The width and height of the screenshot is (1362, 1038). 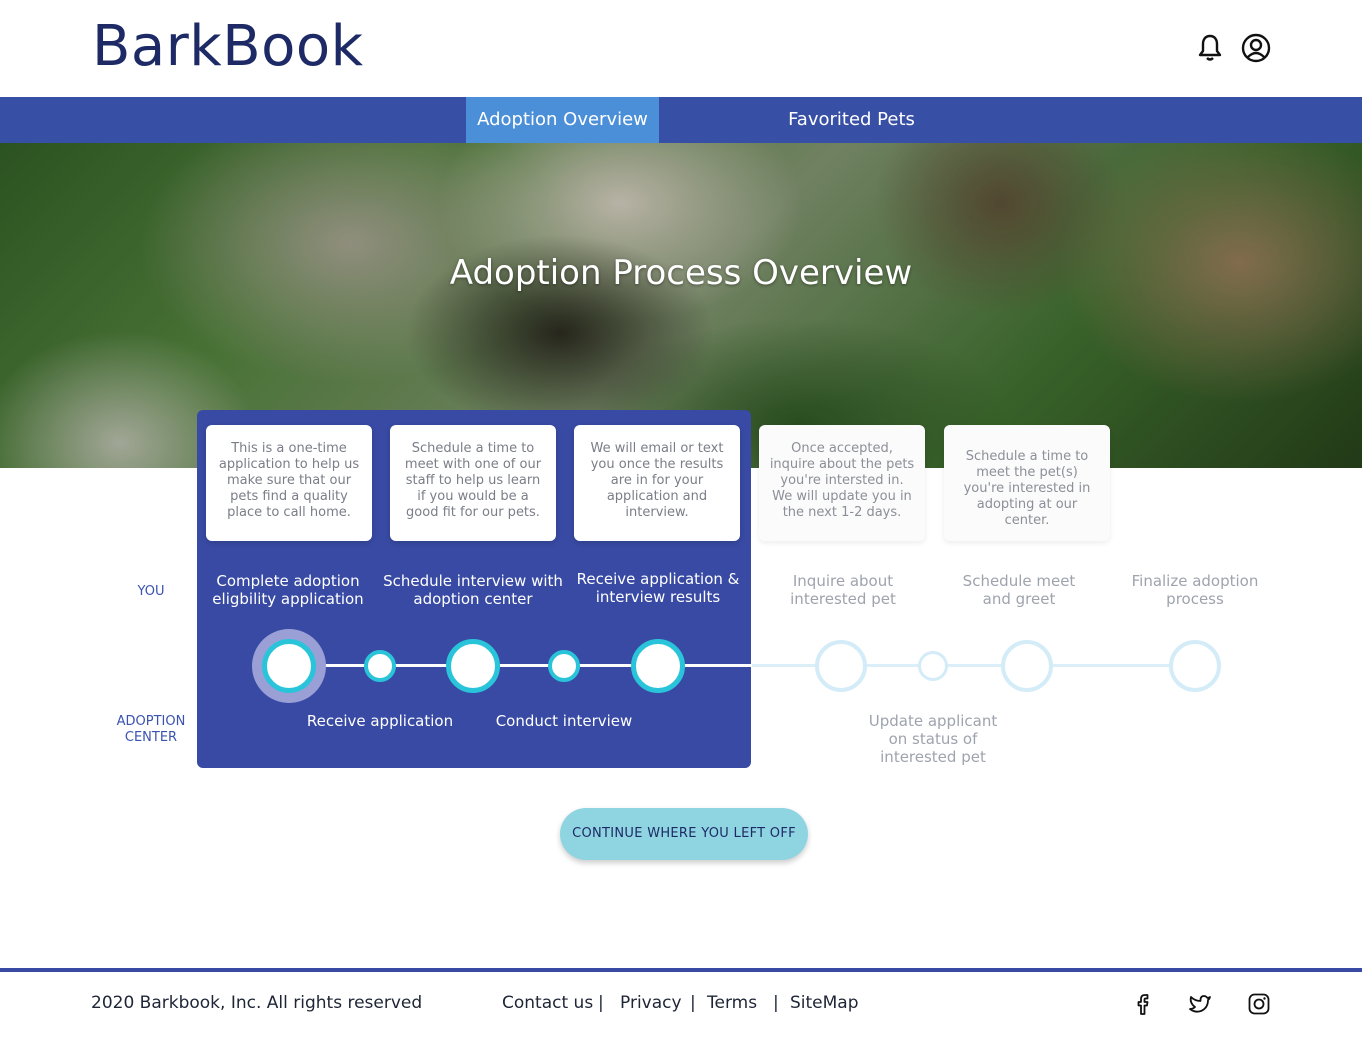 What do you see at coordinates (851, 120) in the screenshot?
I see `tab-favorited-pets: Favorited Pets` at bounding box center [851, 120].